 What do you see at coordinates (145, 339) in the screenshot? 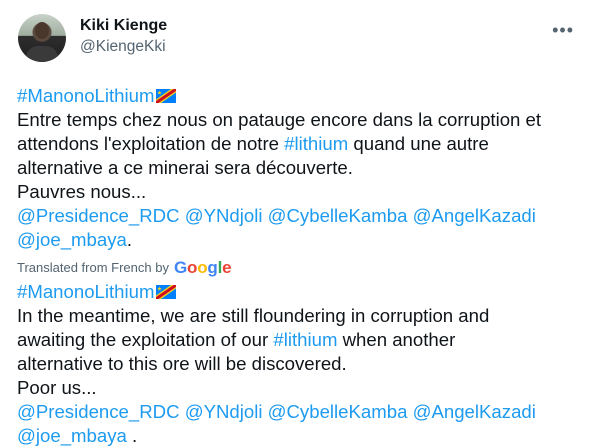
I see `translated-line-2-pre: awaiting the exploitation of our` at bounding box center [145, 339].